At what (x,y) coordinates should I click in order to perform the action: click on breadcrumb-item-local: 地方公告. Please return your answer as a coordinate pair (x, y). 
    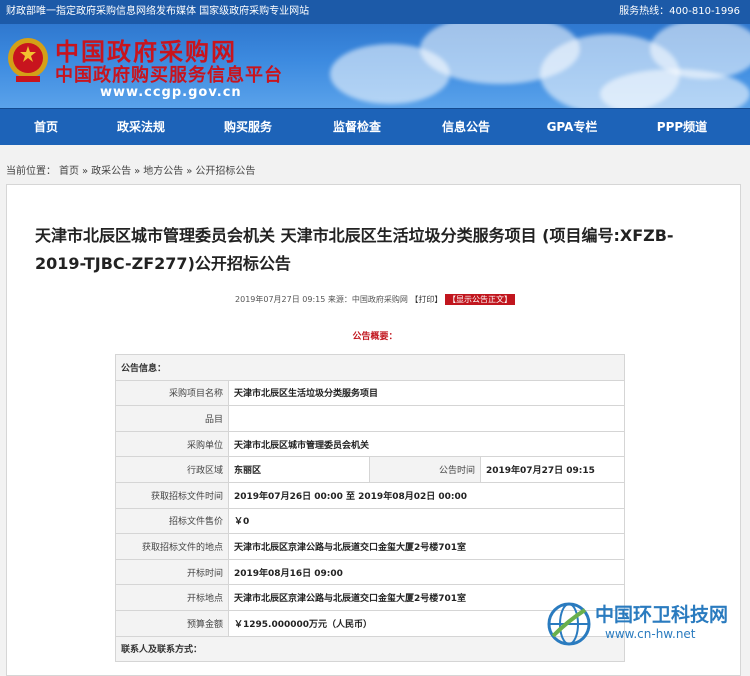
    Looking at the image, I should click on (163, 171).